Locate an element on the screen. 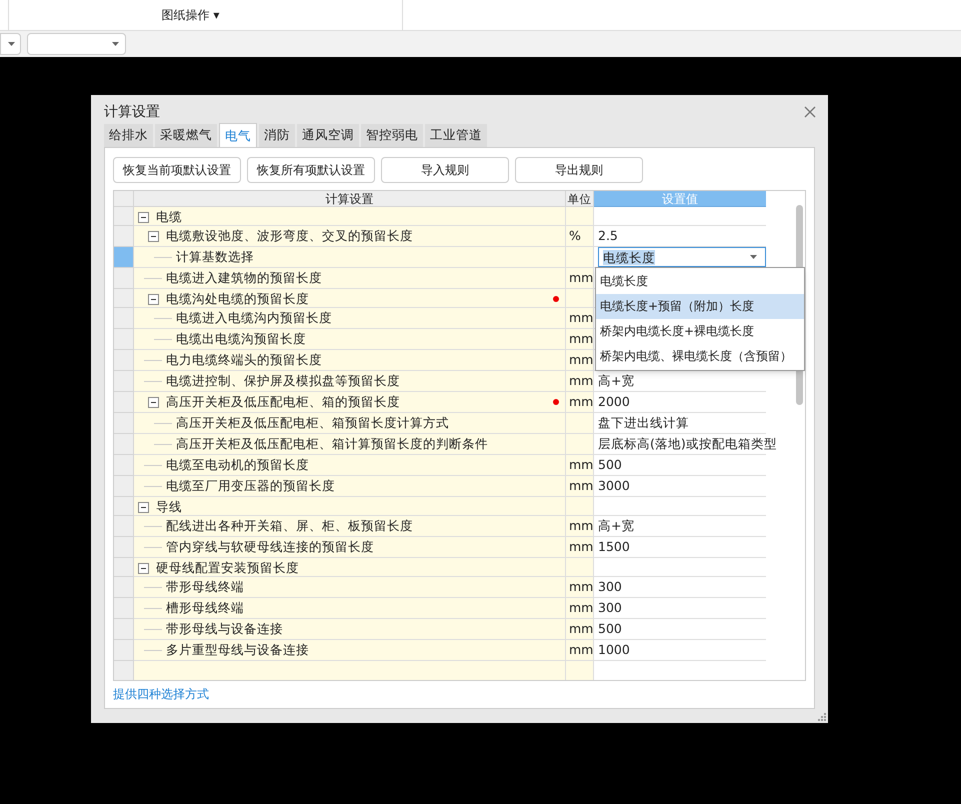 This screenshot has width=961, height=804. setting-name: 高压开关柜及低压配电柜、箱预留长度计算方式 is located at coordinates (312, 423).